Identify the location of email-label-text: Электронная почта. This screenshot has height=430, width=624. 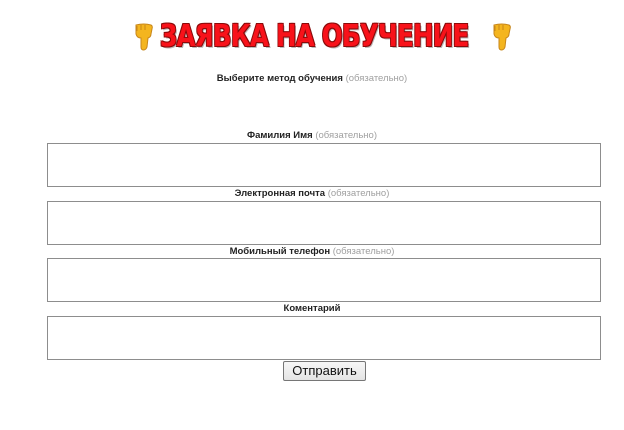
(280, 193).